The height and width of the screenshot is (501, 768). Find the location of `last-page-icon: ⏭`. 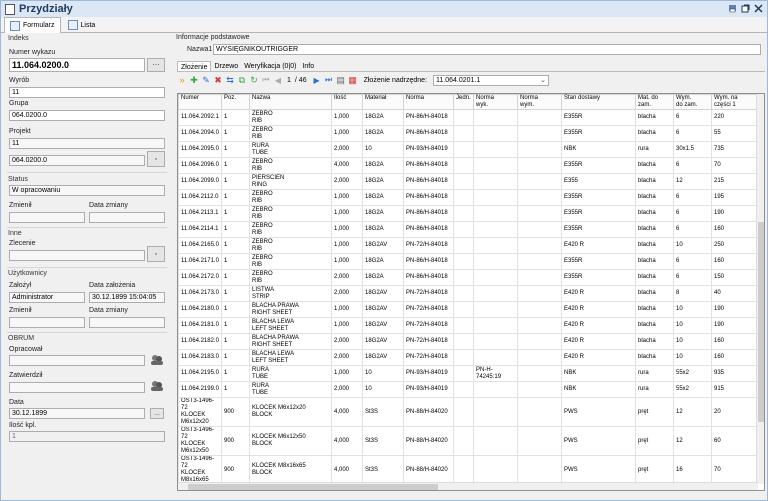

last-page-icon: ⏭ is located at coordinates (329, 80).